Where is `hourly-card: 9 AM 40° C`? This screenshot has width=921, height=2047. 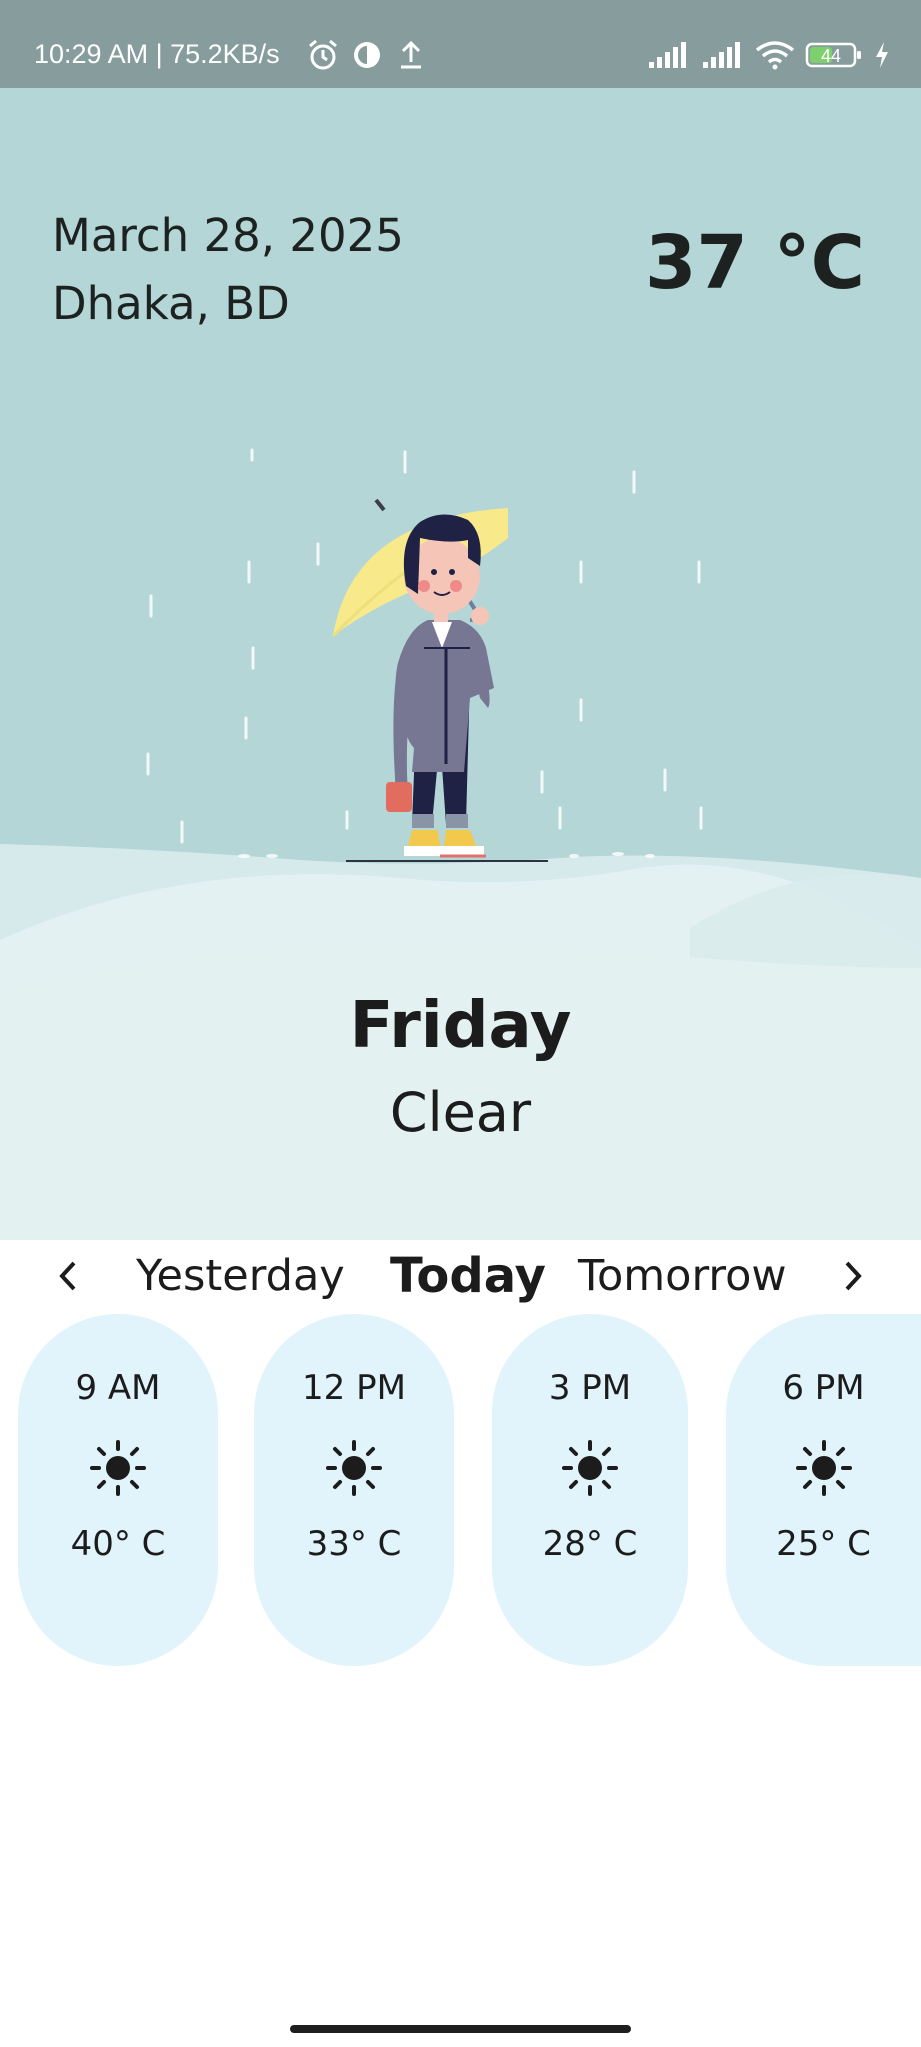
hourly-card: 9 AM 40° C is located at coordinates (118, 1490).